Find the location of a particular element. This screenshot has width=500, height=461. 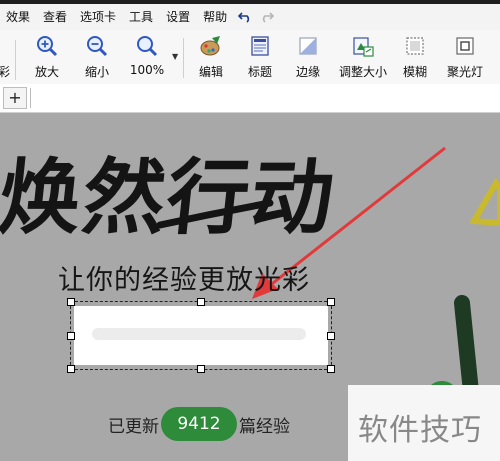

menu-bar: 效果 查看 选项卡 工具 设置 帮助 is located at coordinates (250, 17).